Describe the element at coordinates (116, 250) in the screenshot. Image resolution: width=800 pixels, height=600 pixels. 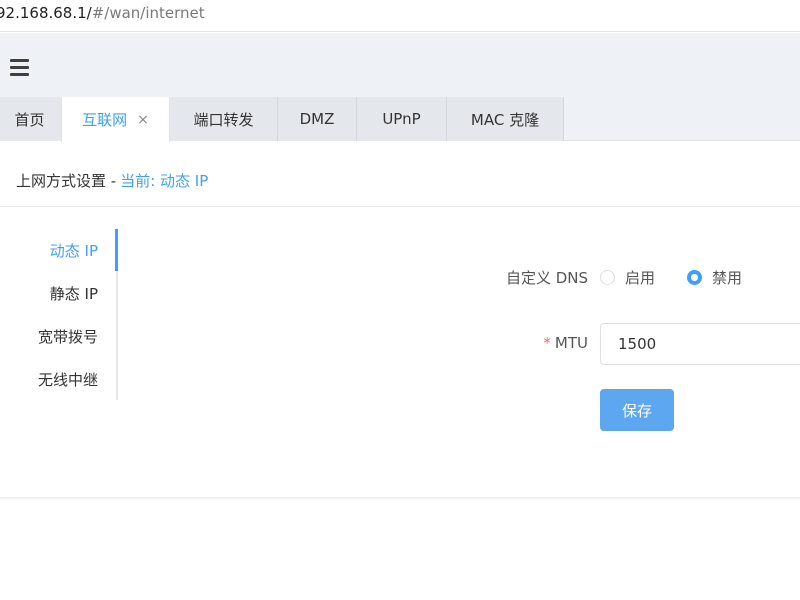
I see `active-indicator` at that location.